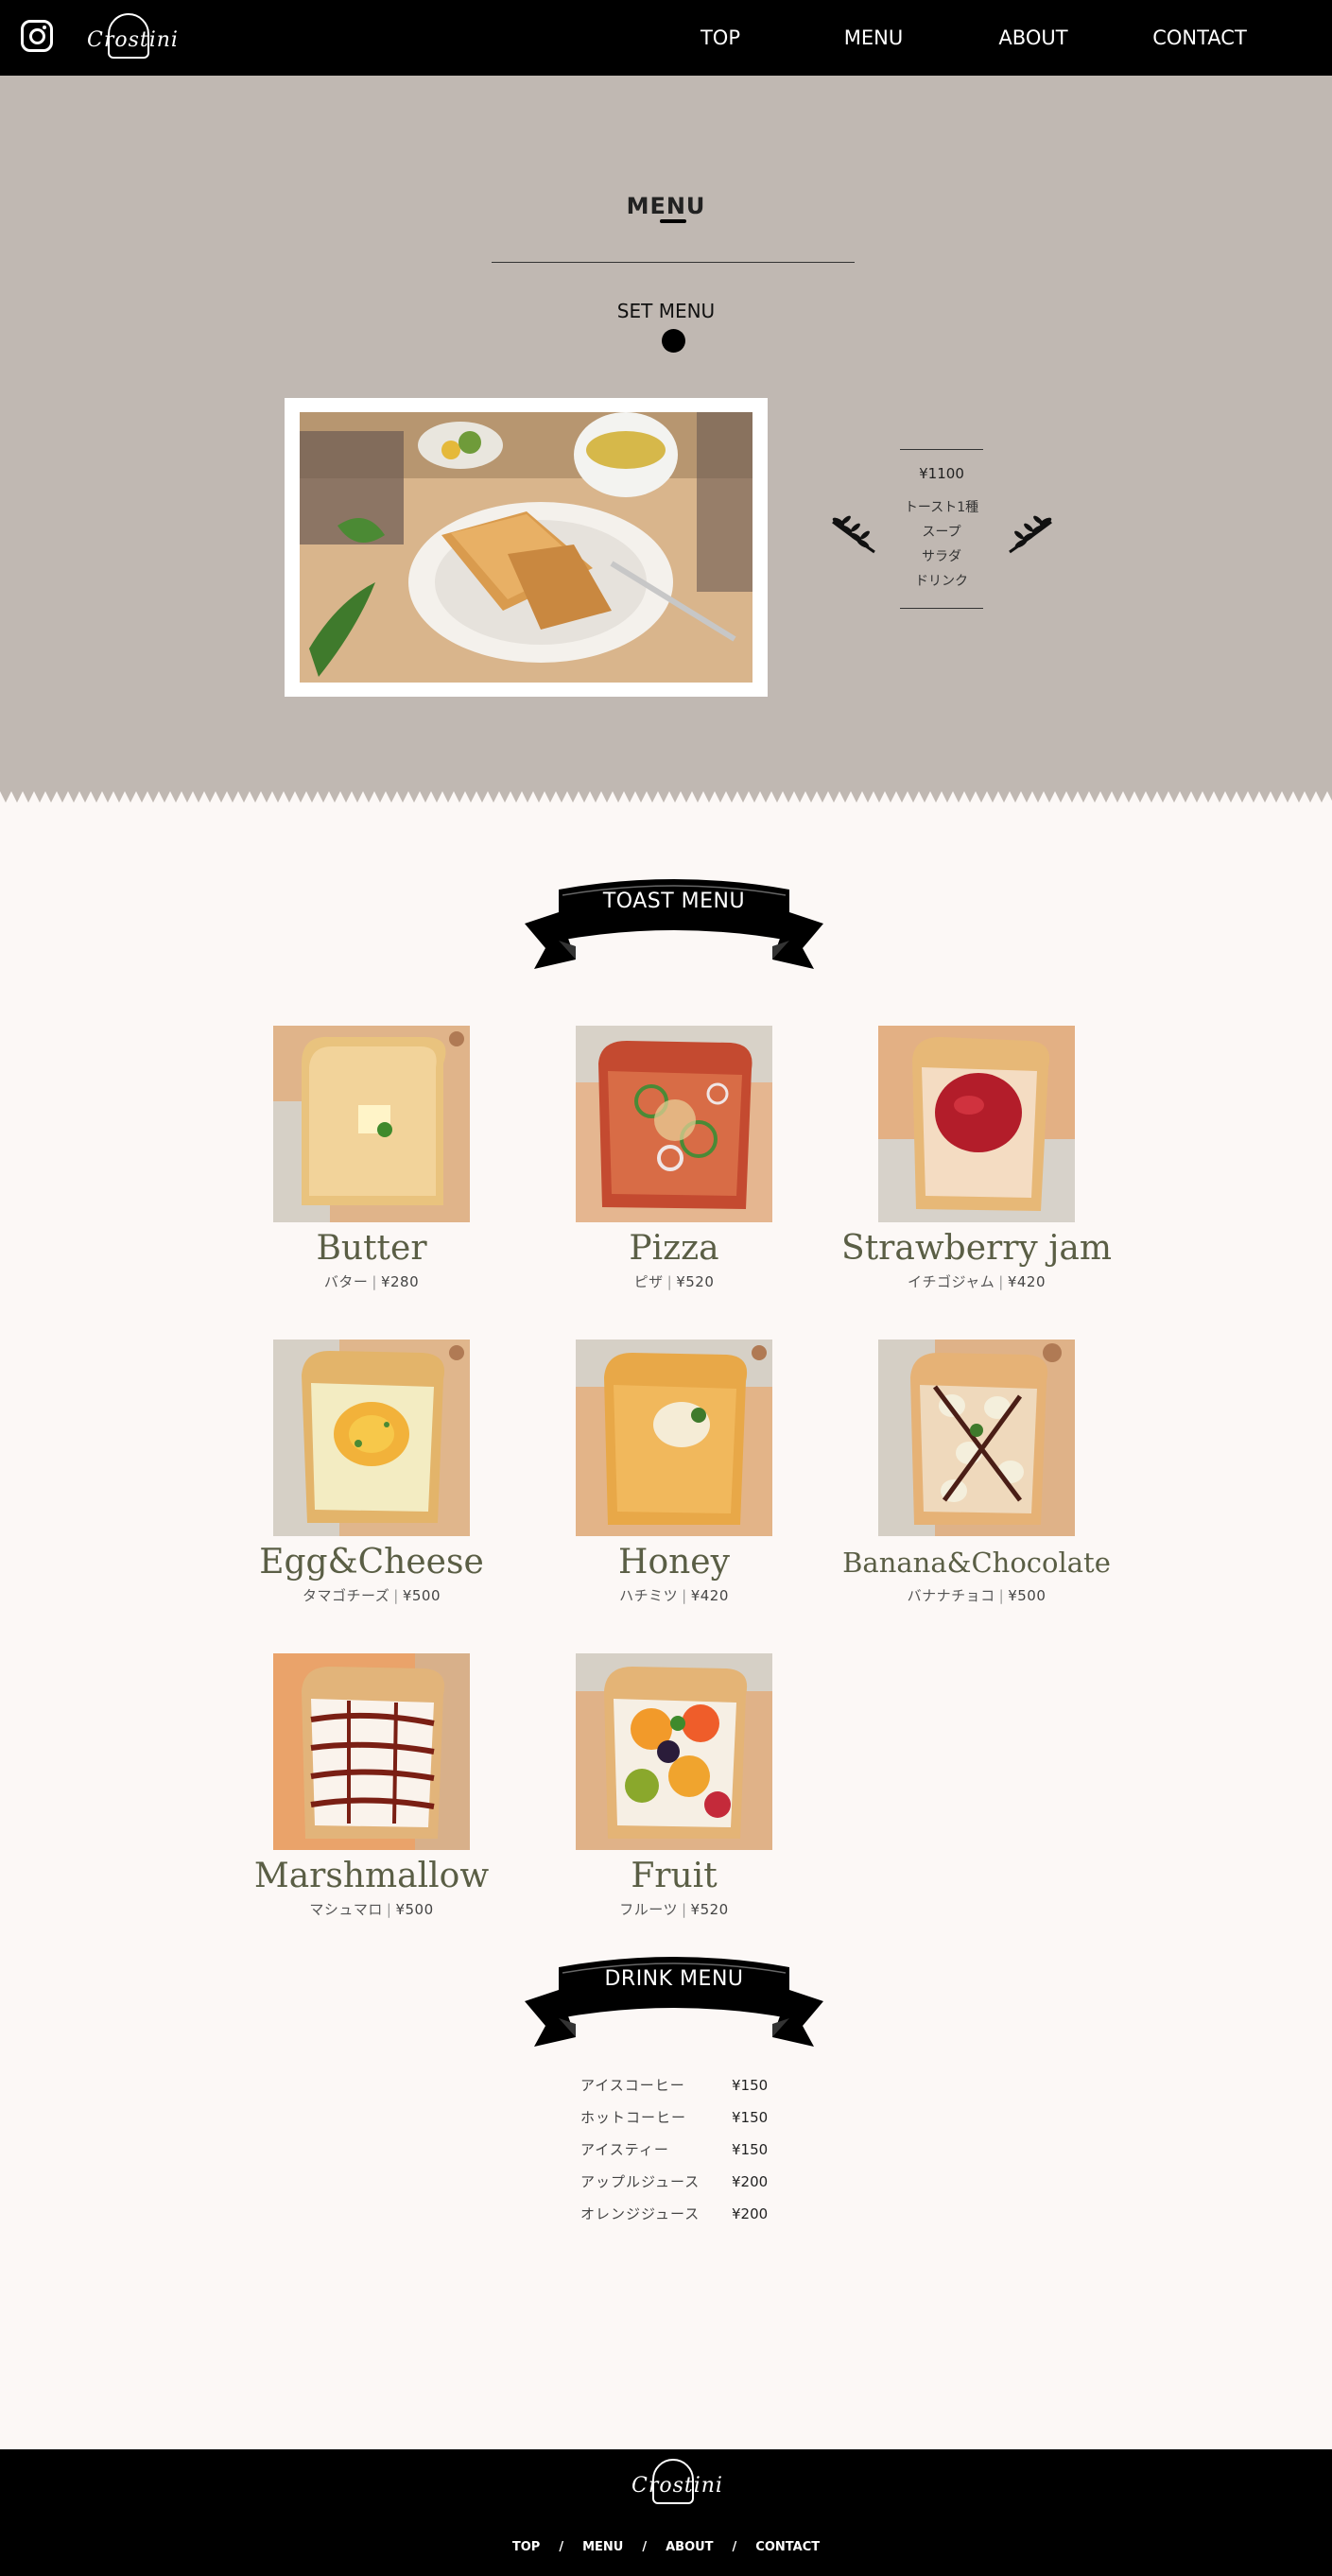  I want to click on drink-menu-banner: DRINK MENU, so click(674, 2004).